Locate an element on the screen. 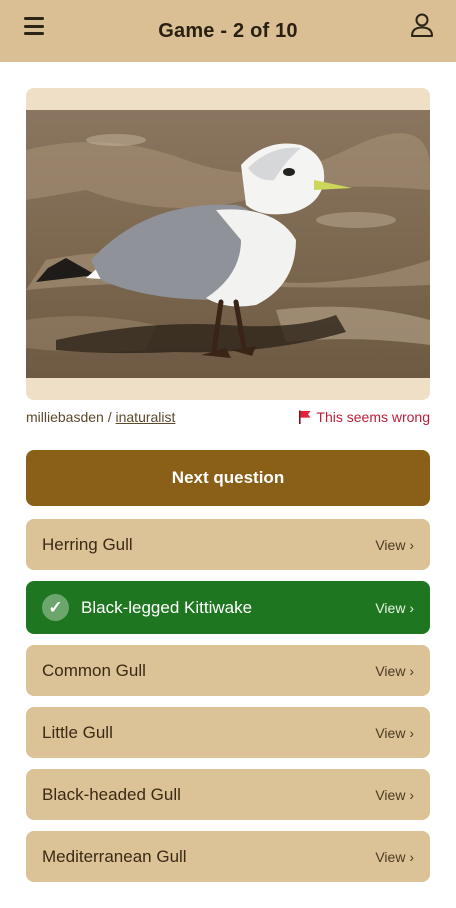 This screenshot has height=908, width=456. photo-credit: milliebasden / inaturalist is located at coordinates (100, 417).